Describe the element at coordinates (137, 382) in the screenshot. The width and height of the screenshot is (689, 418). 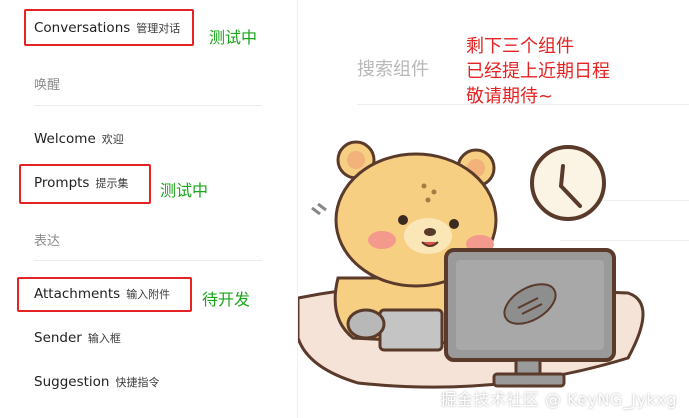
I see `sidebar-item-sub: 快捷指令` at that location.